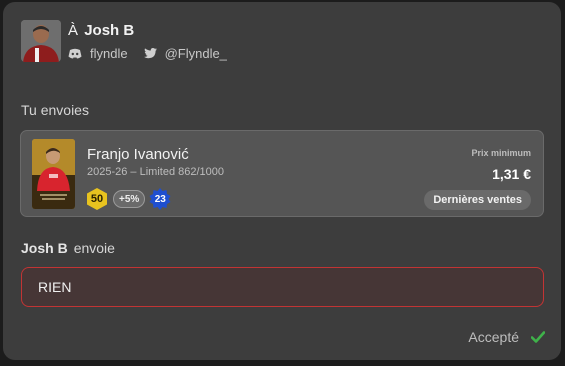  What do you see at coordinates (75, 53) in the screenshot?
I see `discord-icon` at bounding box center [75, 53].